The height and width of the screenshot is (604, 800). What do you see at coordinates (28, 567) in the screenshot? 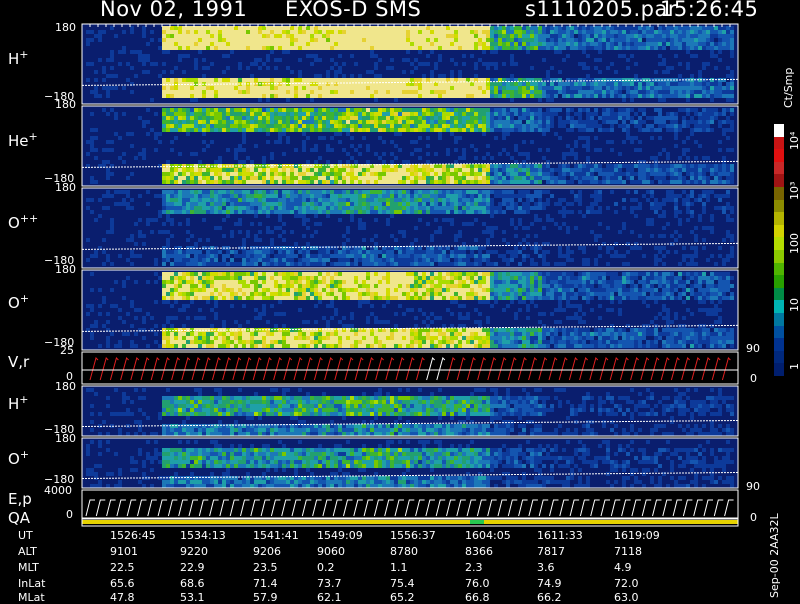
I see `orbit-row-label: MLT` at bounding box center [28, 567].